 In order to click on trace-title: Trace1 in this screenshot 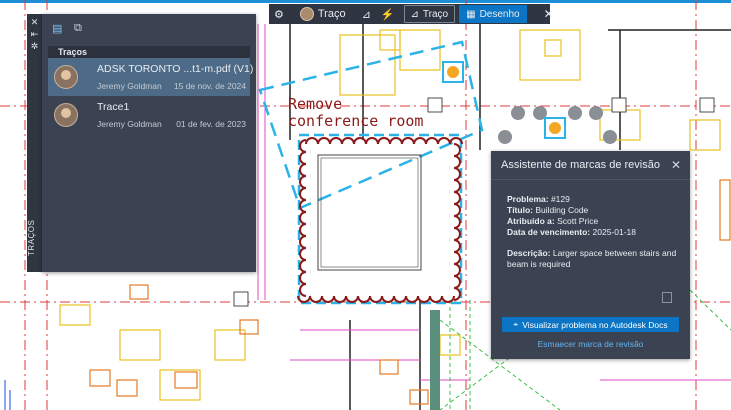, I will do `click(113, 107)`.